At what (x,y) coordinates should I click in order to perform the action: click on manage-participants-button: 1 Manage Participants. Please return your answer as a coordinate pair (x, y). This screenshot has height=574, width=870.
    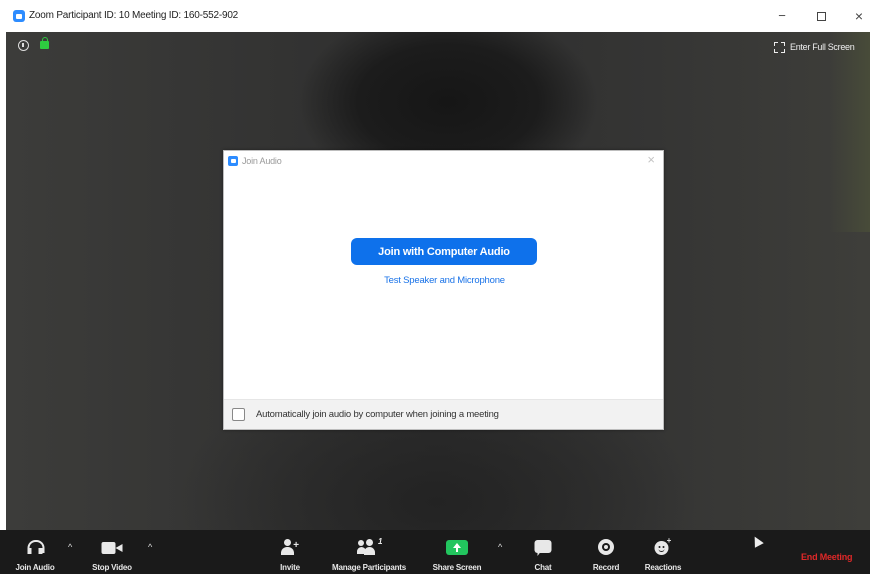
    Looking at the image, I should click on (369, 552).